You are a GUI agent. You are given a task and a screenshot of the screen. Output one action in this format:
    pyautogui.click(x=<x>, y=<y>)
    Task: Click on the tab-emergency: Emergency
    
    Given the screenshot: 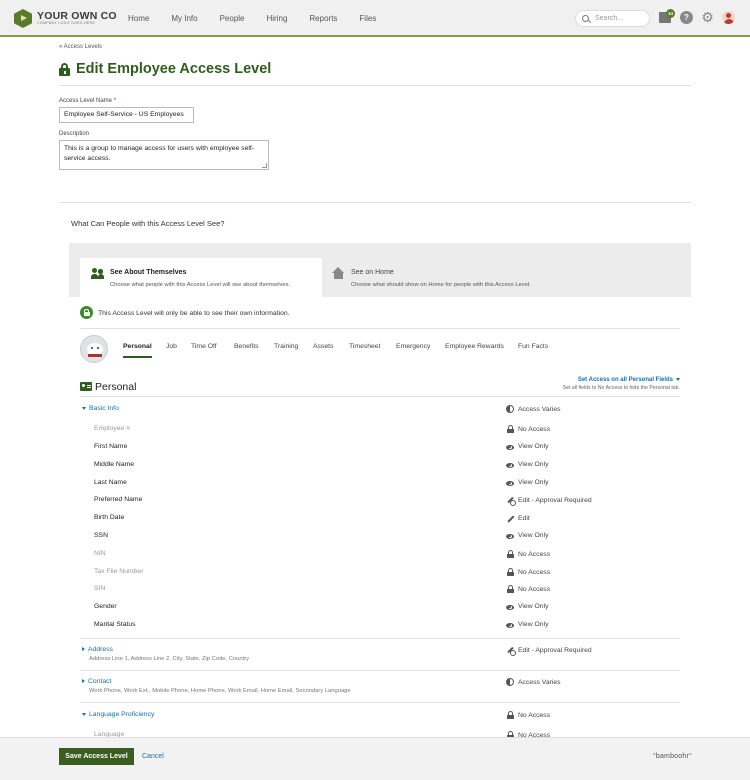 What is the action you would take?
    pyautogui.click(x=413, y=346)
    